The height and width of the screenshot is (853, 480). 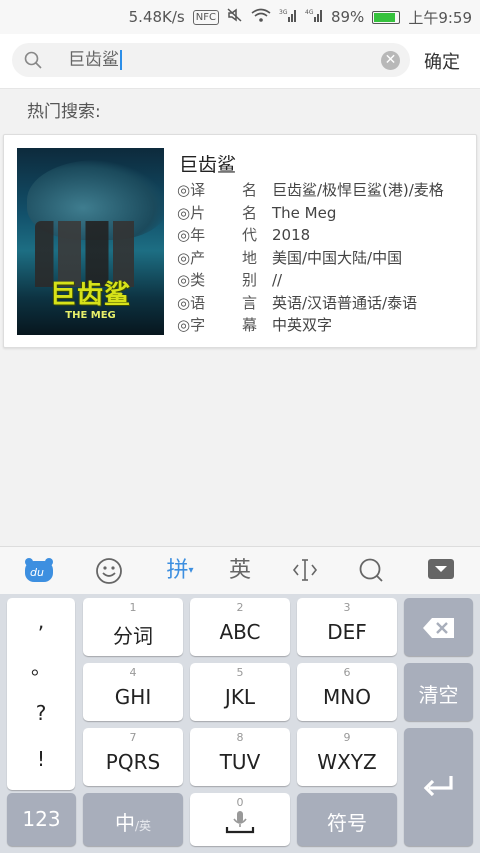 I want to click on keyboard-toolbar: du 拼▾ 英, so click(x=240, y=570).